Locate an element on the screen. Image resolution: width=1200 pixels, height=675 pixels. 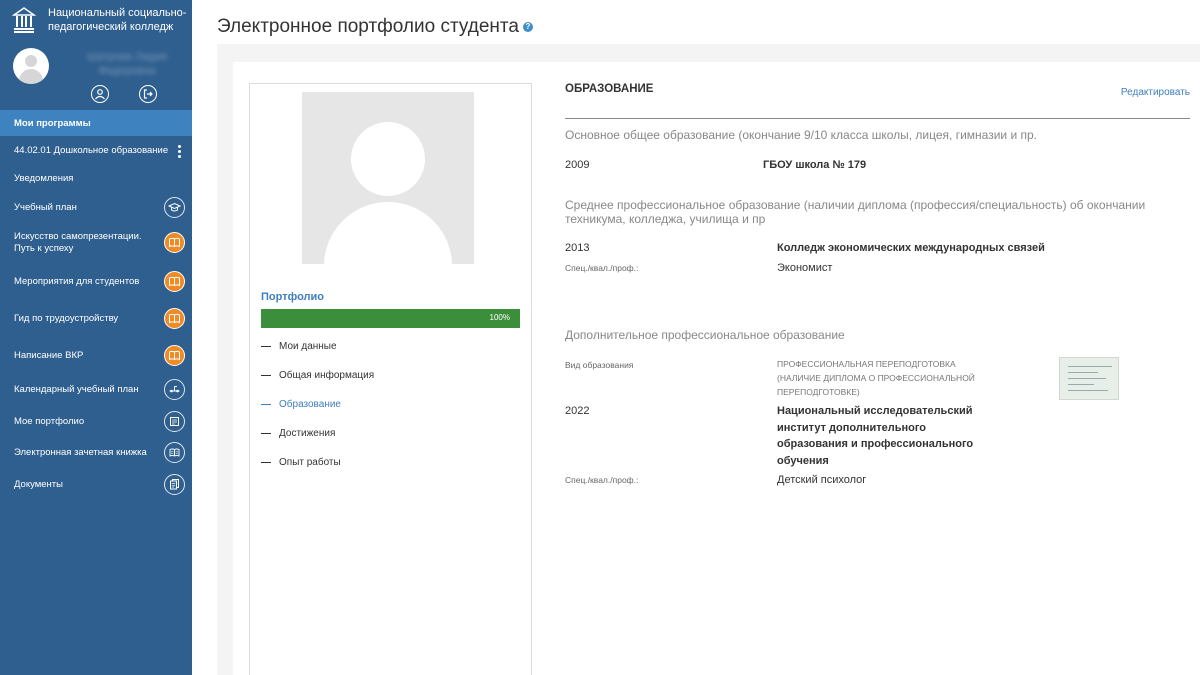
diploma-thumbnail is located at coordinates (1089, 378).